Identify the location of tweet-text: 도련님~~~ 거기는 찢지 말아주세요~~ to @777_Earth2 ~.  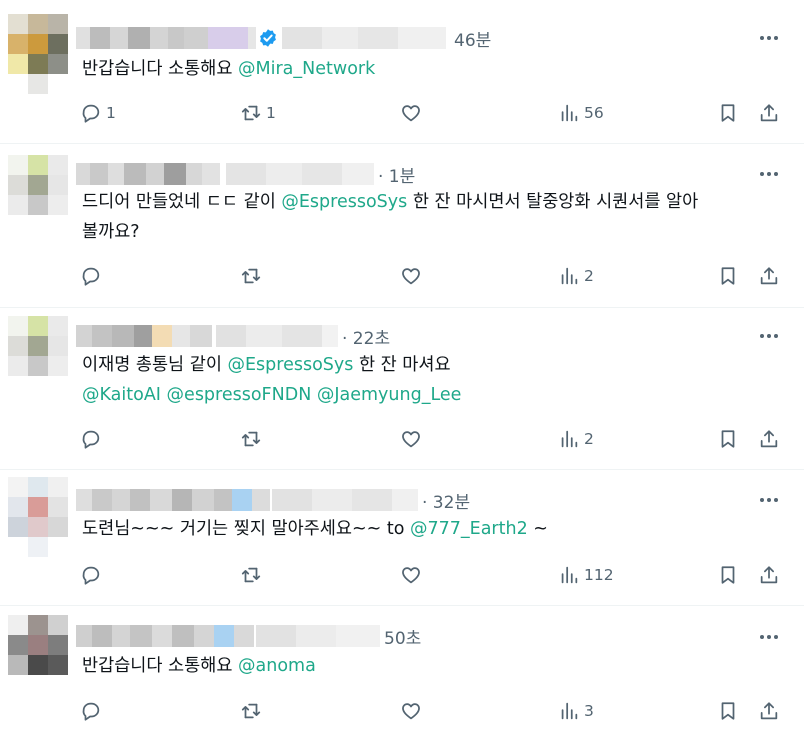
(432, 529).